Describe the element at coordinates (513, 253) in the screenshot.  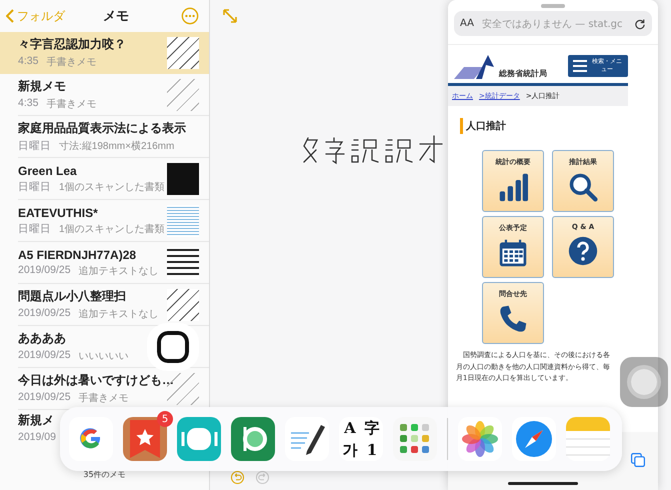
I see `calendar-icon` at that location.